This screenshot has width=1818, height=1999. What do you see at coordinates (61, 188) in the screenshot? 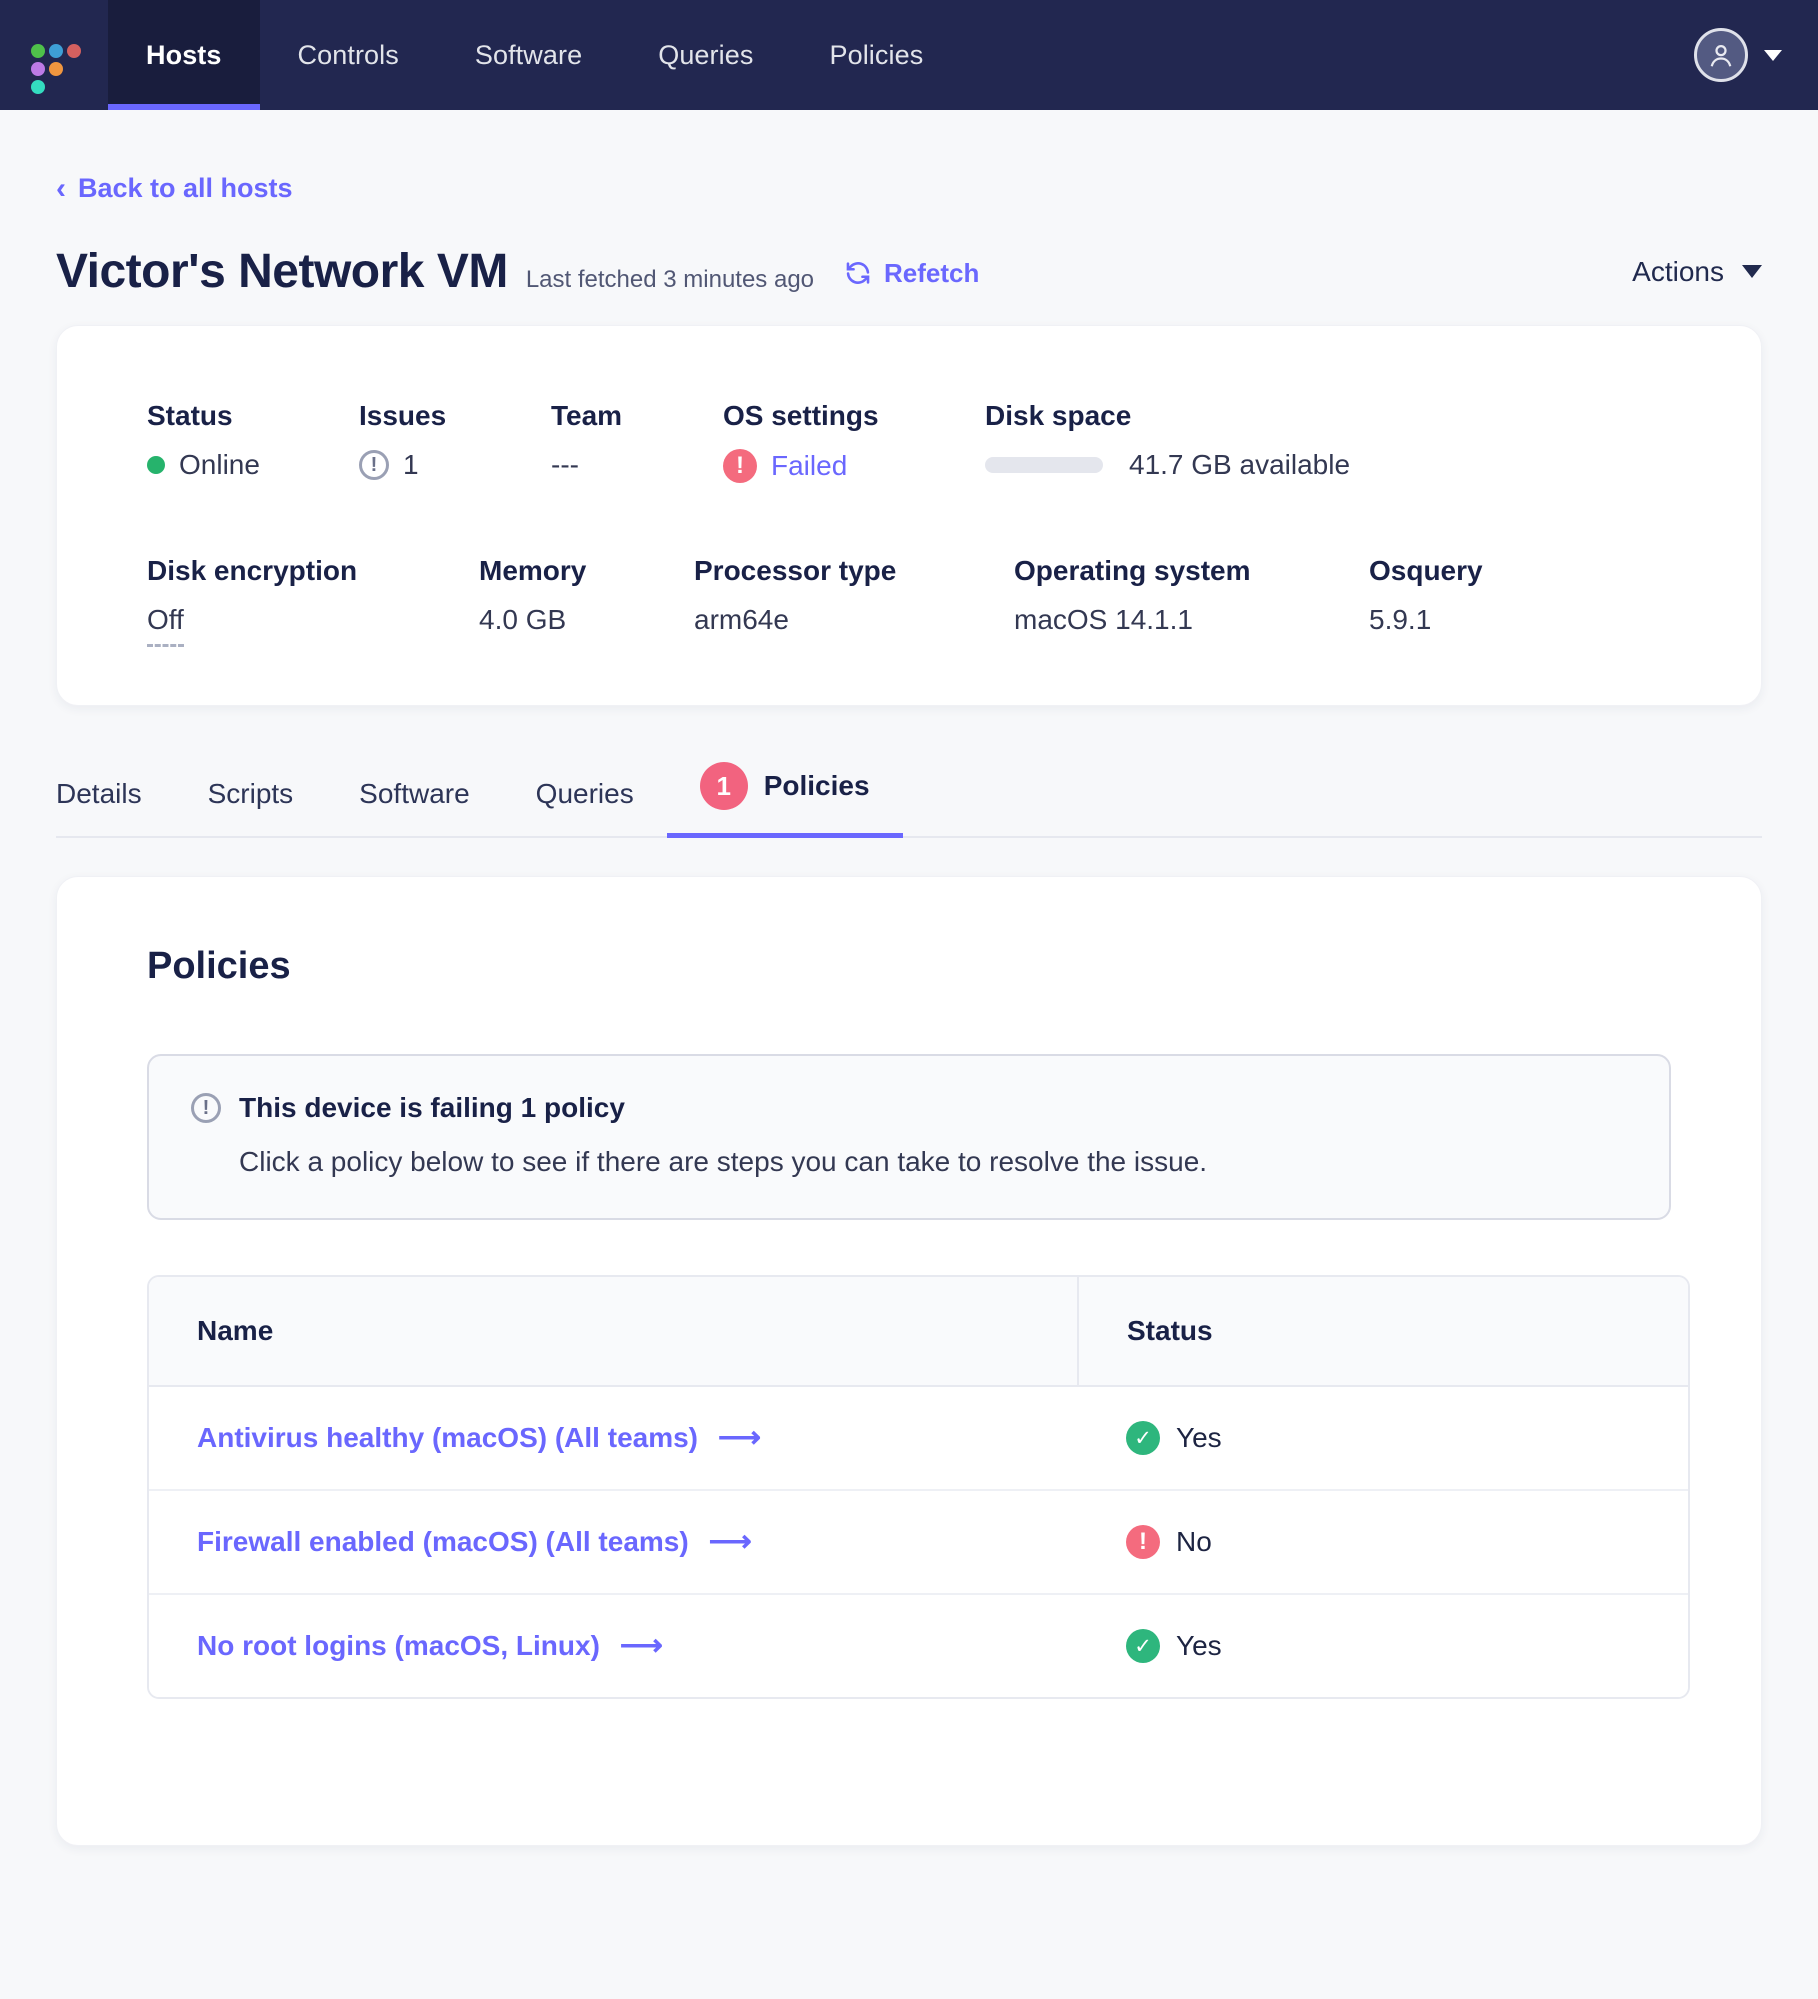
I see `chevron-left-icon: ‹` at bounding box center [61, 188].